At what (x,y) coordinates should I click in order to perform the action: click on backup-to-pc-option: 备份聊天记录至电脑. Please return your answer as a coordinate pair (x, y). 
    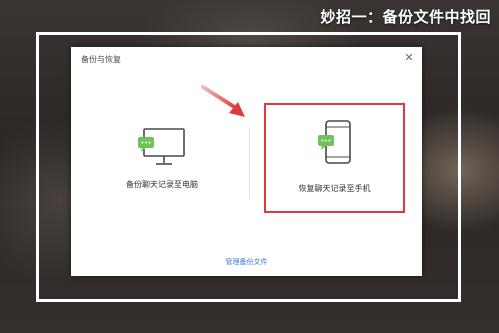
    Looking at the image, I should click on (162, 163).